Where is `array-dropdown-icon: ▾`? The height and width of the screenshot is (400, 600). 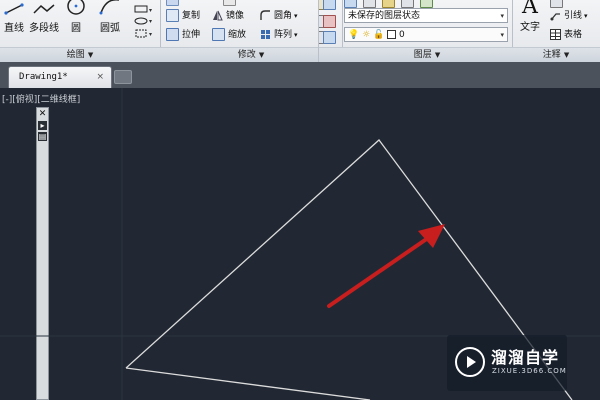 array-dropdown-icon: ▾ is located at coordinates (296, 35).